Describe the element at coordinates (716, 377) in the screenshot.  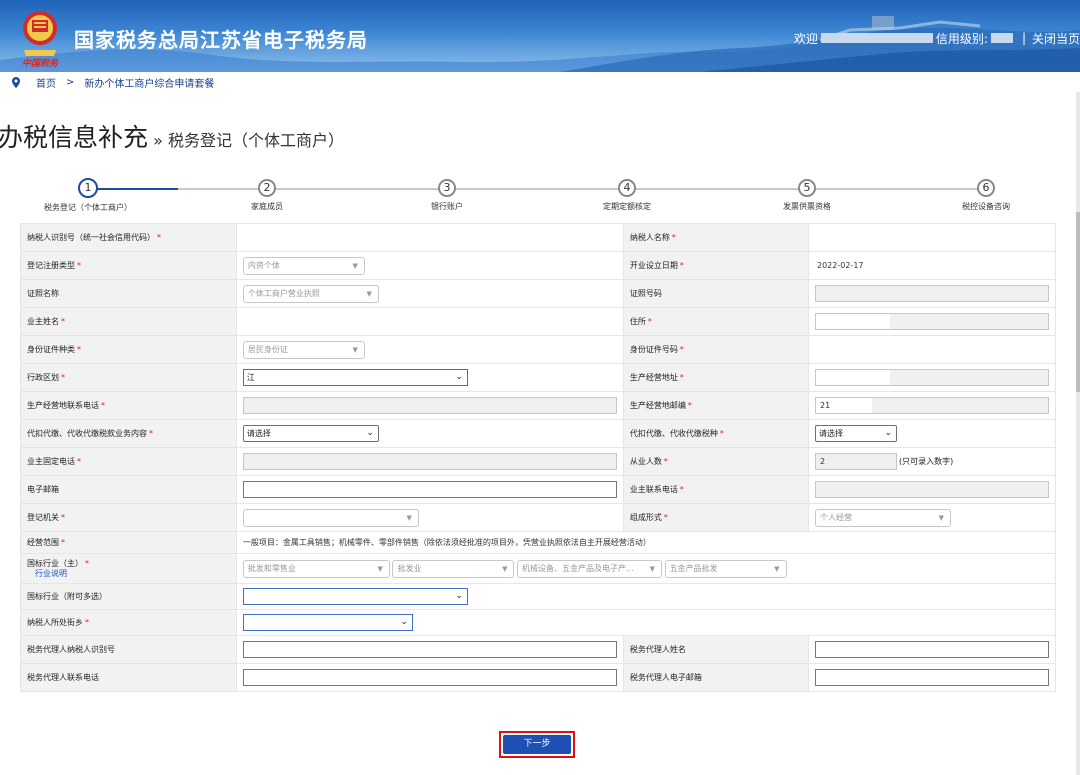
I see `biz-addr-label: 生产经营地址 *` at that location.